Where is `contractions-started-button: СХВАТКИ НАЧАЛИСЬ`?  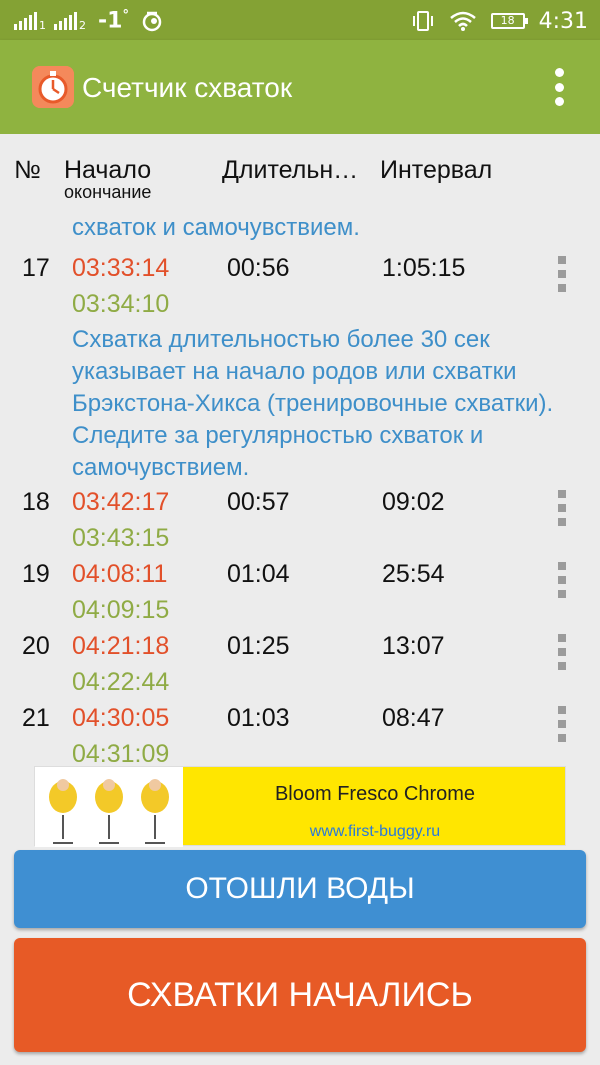 contractions-started-button: СХВАТКИ НАЧАЛИСЬ is located at coordinates (300, 995).